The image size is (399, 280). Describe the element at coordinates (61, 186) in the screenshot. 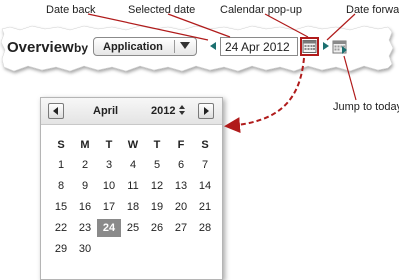

I see `calendar-day: 8` at that location.